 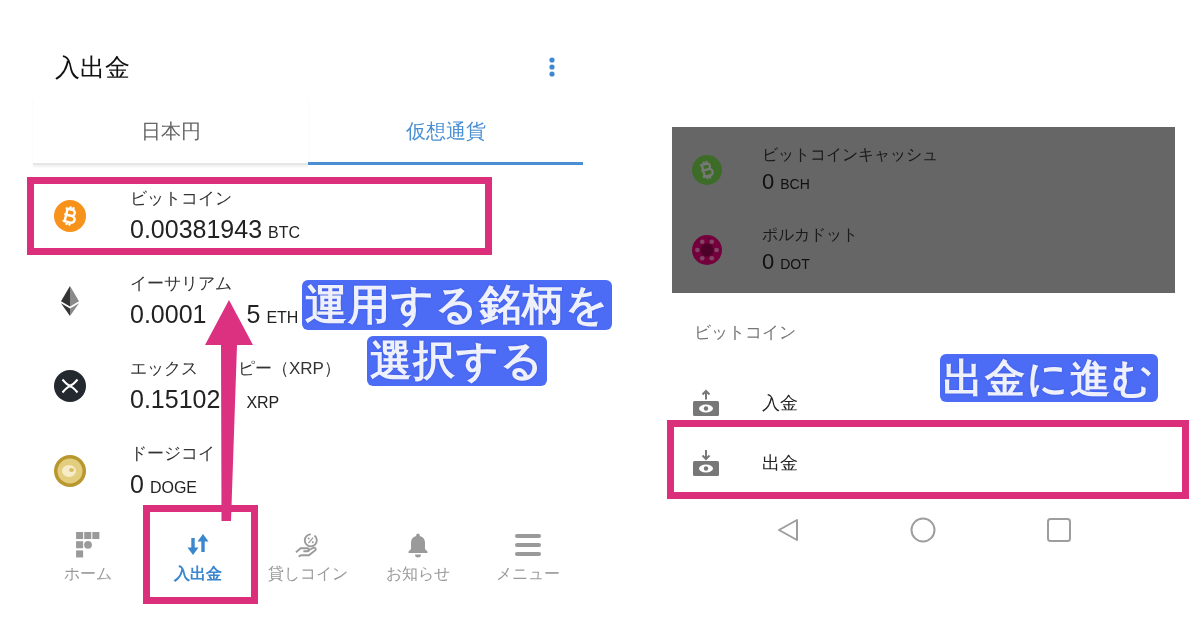 I want to click on currency-unit: ETH, so click(x=282, y=318).